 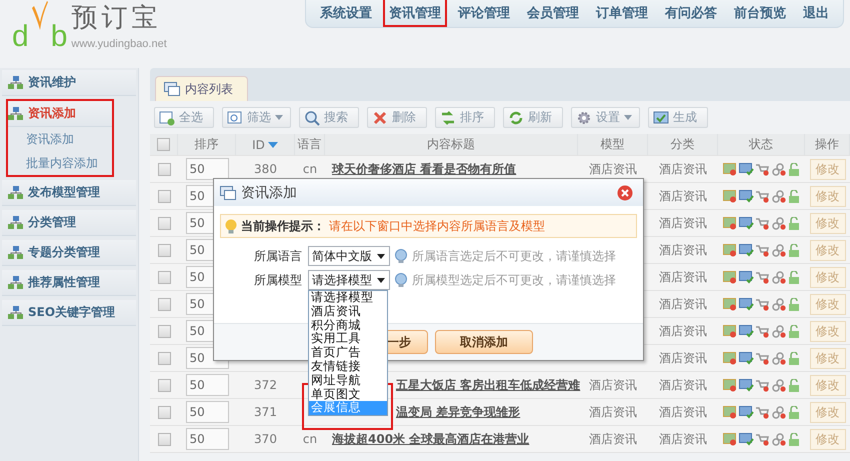 What do you see at coordinates (265, 385) in the screenshot?
I see `table-cell: 372` at bounding box center [265, 385].